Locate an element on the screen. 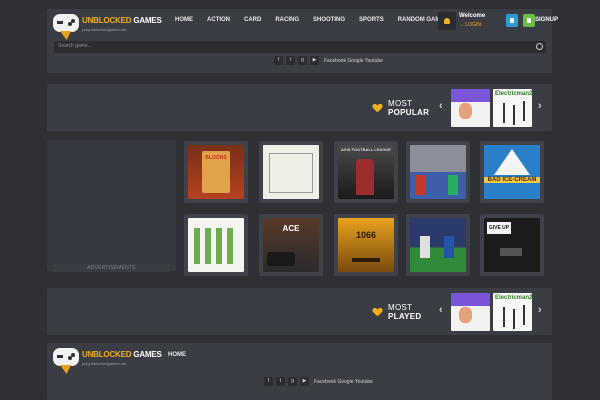  footer-social-links: f t g ▶ Facebook Google Youtube is located at coordinates (318, 381).